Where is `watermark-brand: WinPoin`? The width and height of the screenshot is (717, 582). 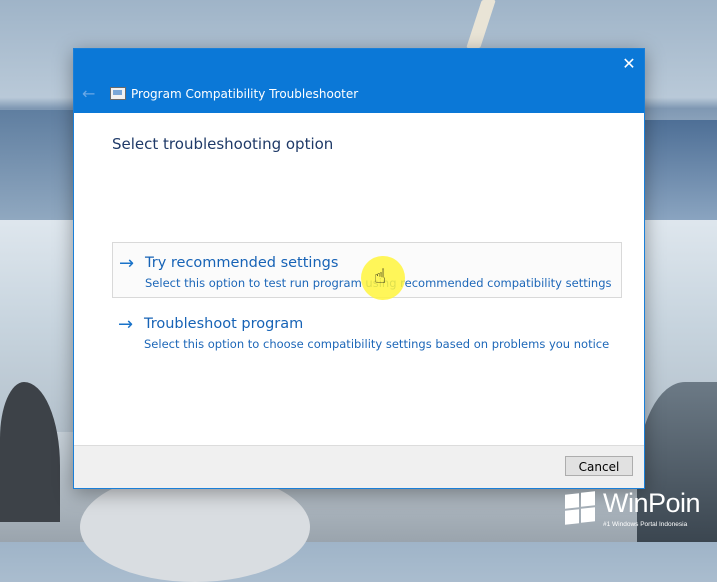
watermark-brand: WinPoin is located at coordinates (652, 503).